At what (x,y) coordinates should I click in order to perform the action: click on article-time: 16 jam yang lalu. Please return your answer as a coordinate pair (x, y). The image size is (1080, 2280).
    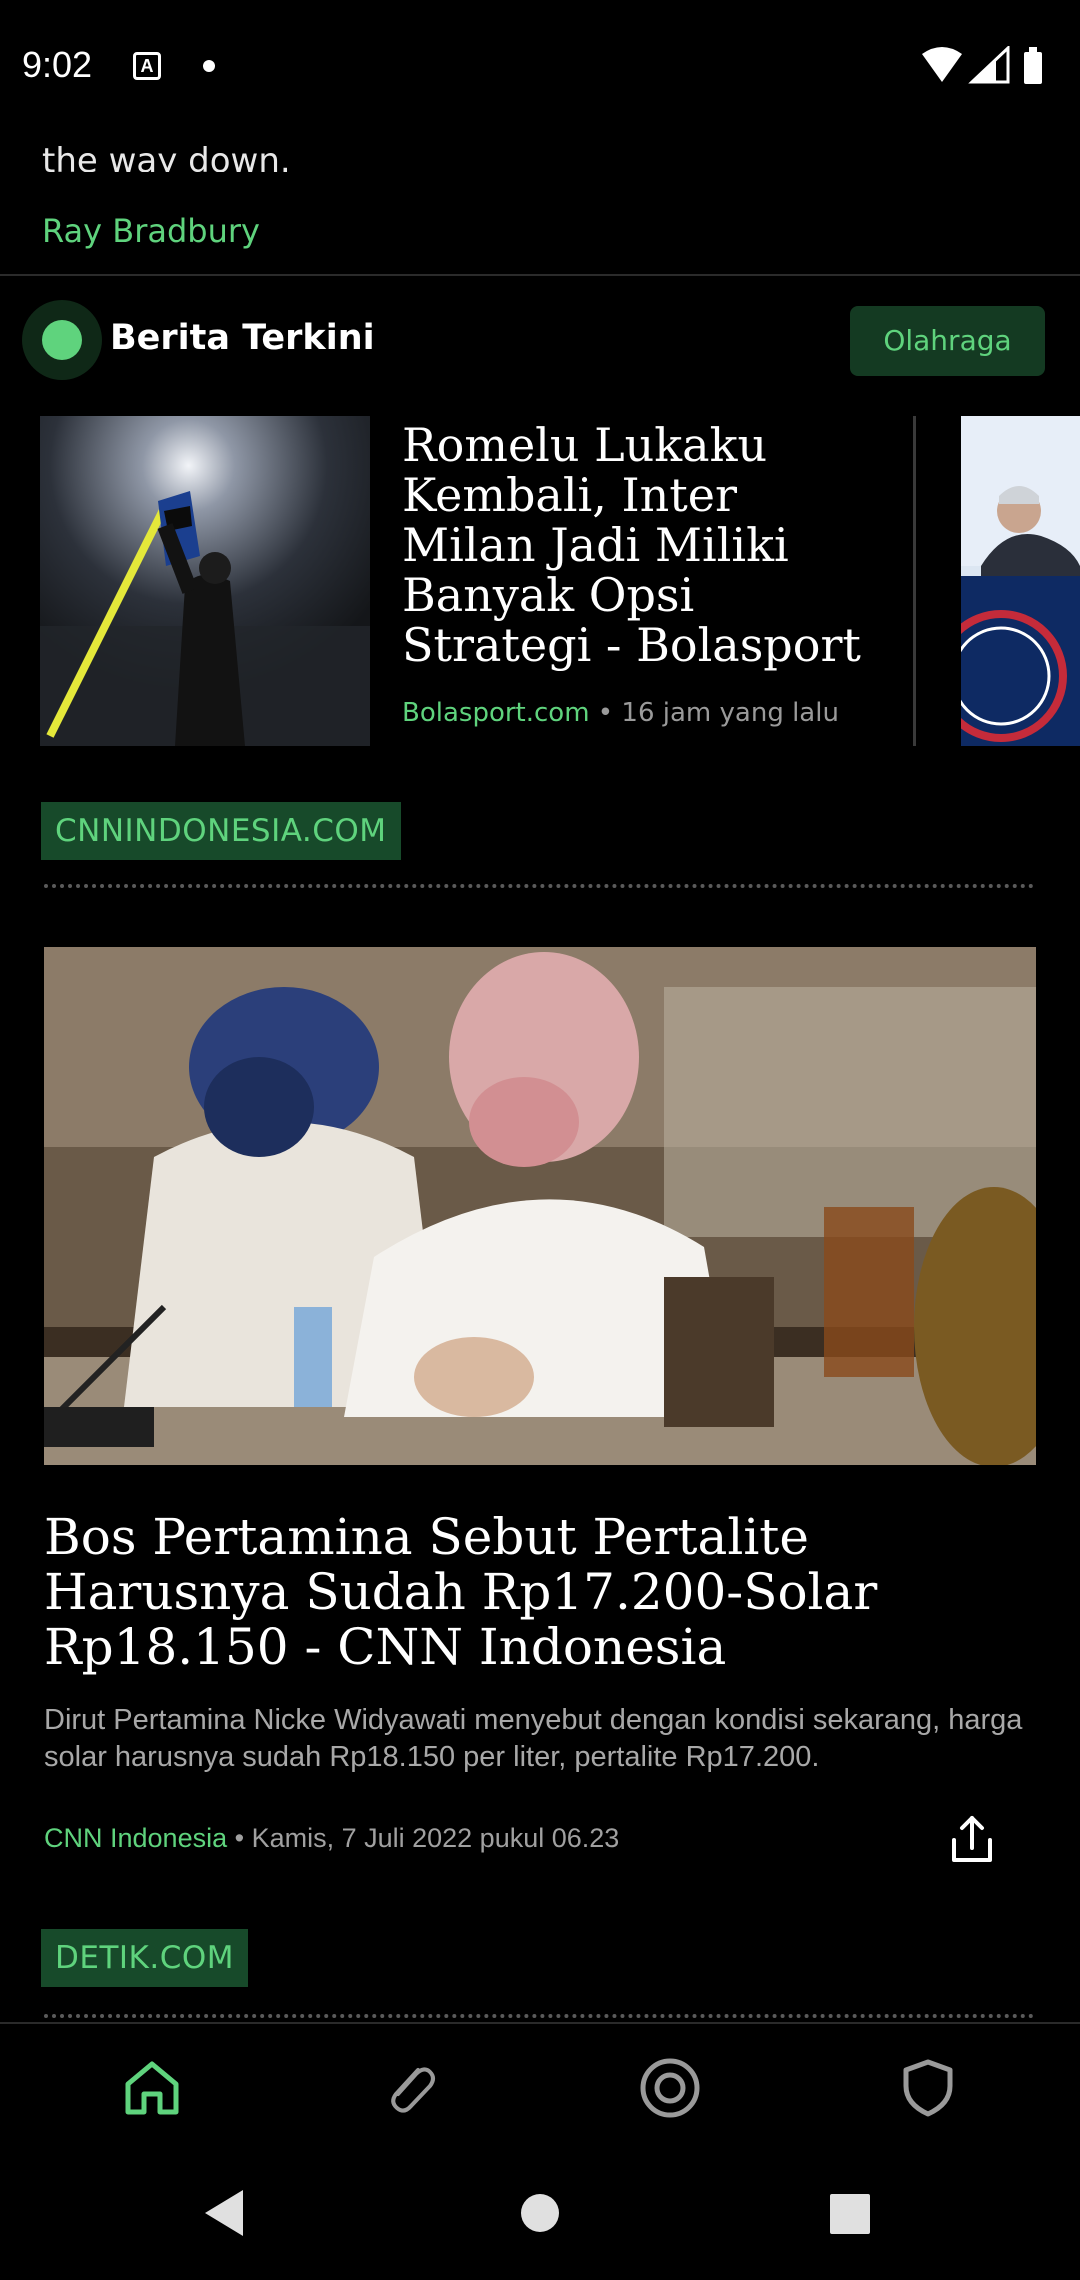
    Looking at the image, I should click on (730, 713).